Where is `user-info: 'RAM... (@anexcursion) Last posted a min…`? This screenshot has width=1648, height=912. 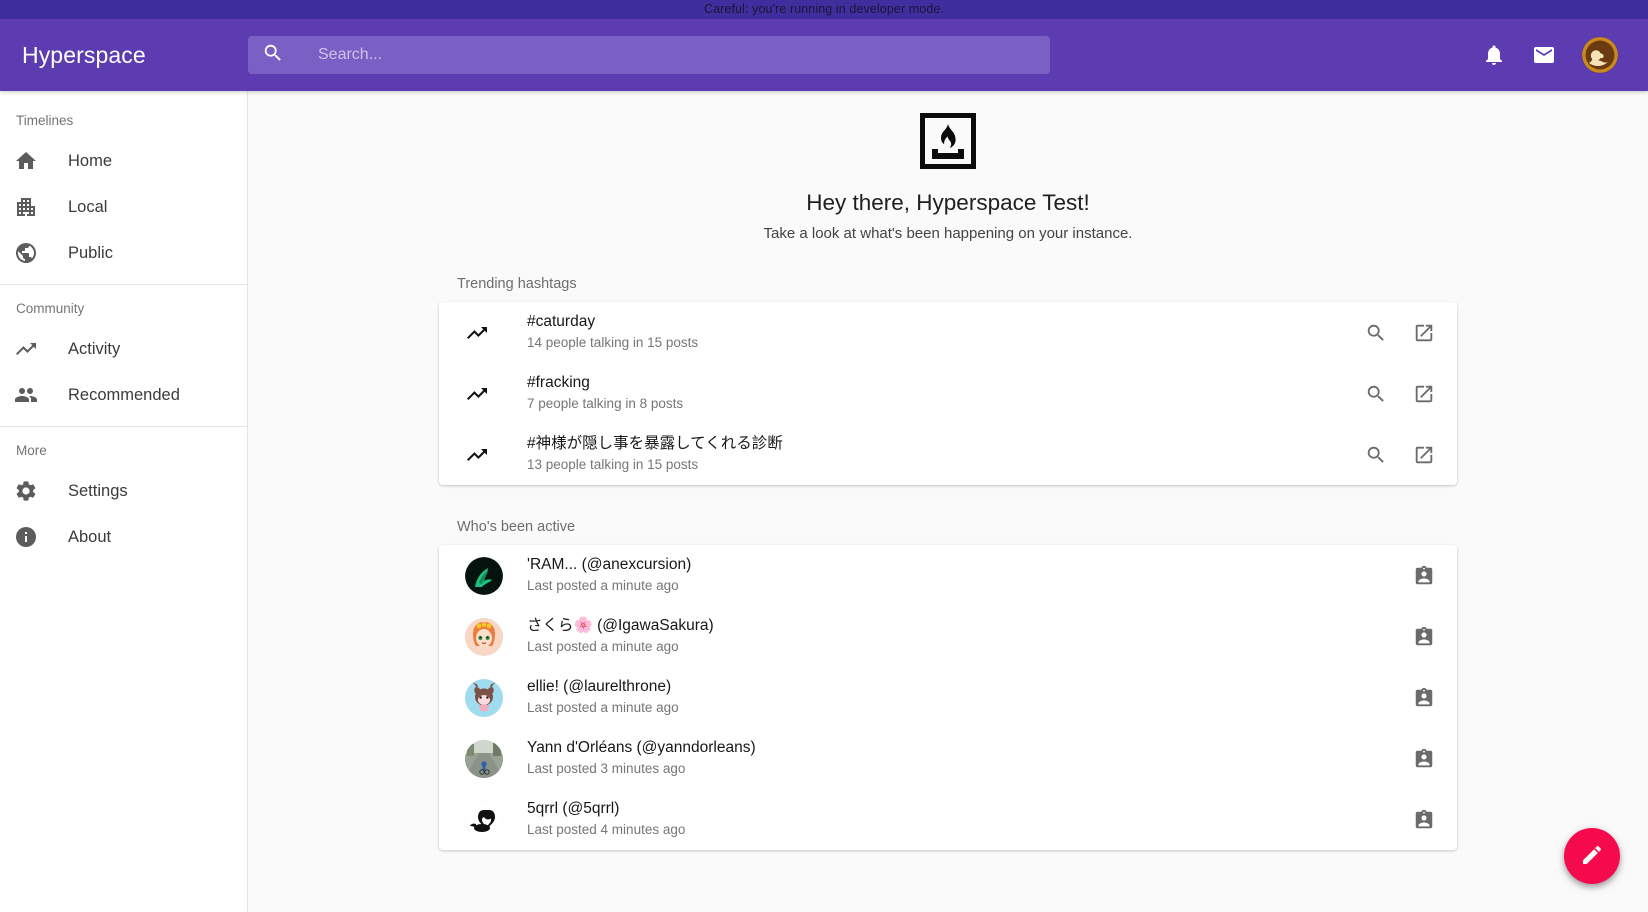 user-info: 'RAM... (@anexcursion) Last posted a min… is located at coordinates (962, 575).